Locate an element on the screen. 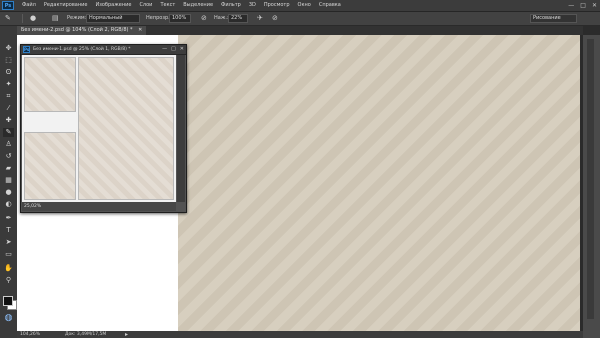 The image size is (600, 338). pen-icon: ✒ is located at coordinates (8, 218).